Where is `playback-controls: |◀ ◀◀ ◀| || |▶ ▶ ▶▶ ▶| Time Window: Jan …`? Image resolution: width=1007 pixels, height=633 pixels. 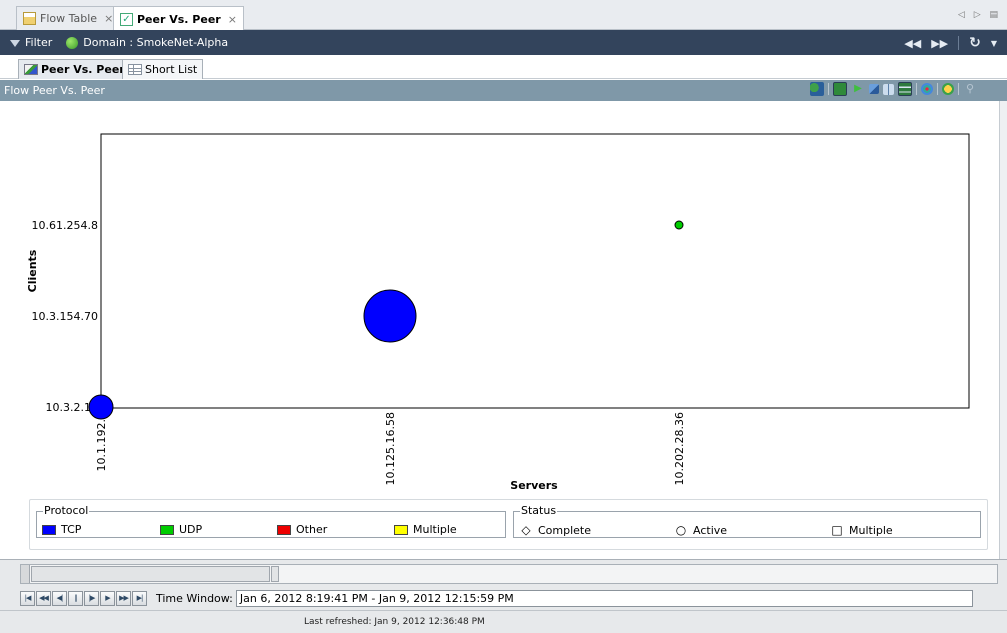
playback-controls: |◀ ◀◀ ◀| || |▶ ▶ ▶▶ ▶| Time Window: Jan … is located at coordinates (509, 598).